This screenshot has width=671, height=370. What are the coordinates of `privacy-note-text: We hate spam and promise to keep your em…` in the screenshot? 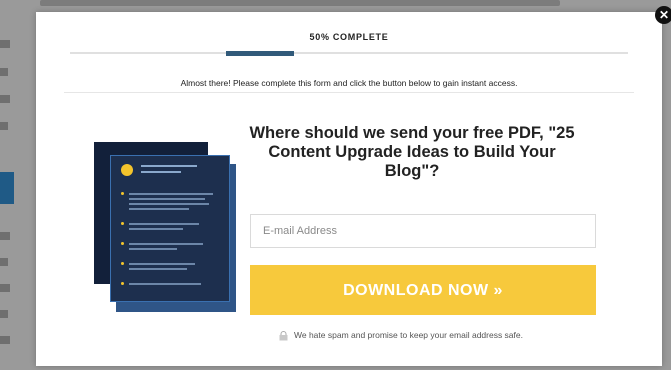 It's located at (408, 335).